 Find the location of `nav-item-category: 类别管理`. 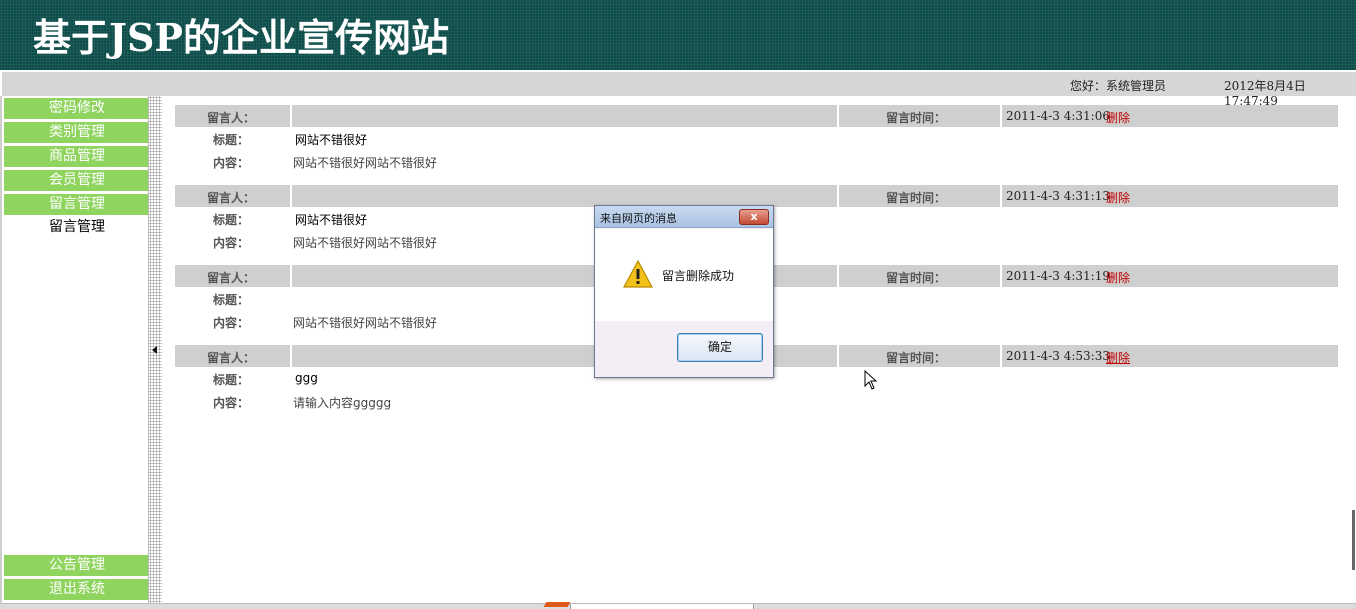

nav-item-category: 类别管理 is located at coordinates (77, 132).